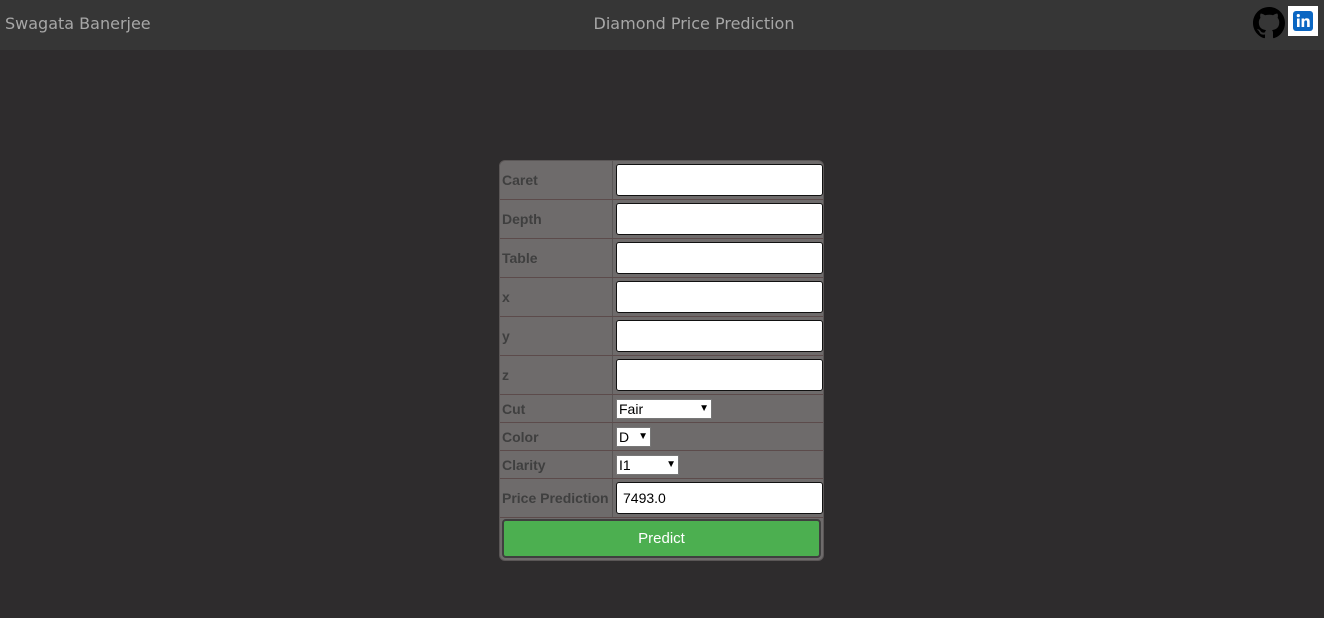  What do you see at coordinates (556, 436) in the screenshot?
I see `color-label: Color` at bounding box center [556, 436].